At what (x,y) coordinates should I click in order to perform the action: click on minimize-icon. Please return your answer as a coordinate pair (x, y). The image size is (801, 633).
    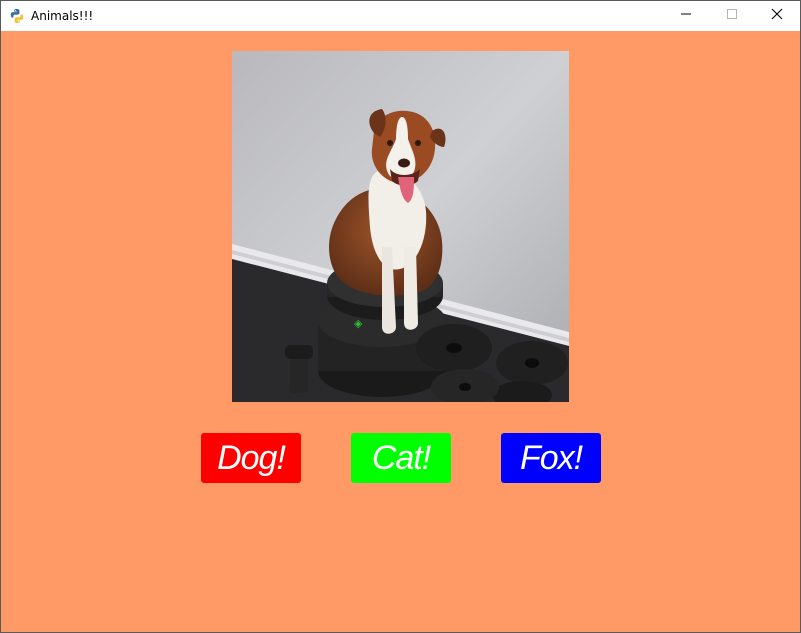
    Looking at the image, I should click on (686, 16).